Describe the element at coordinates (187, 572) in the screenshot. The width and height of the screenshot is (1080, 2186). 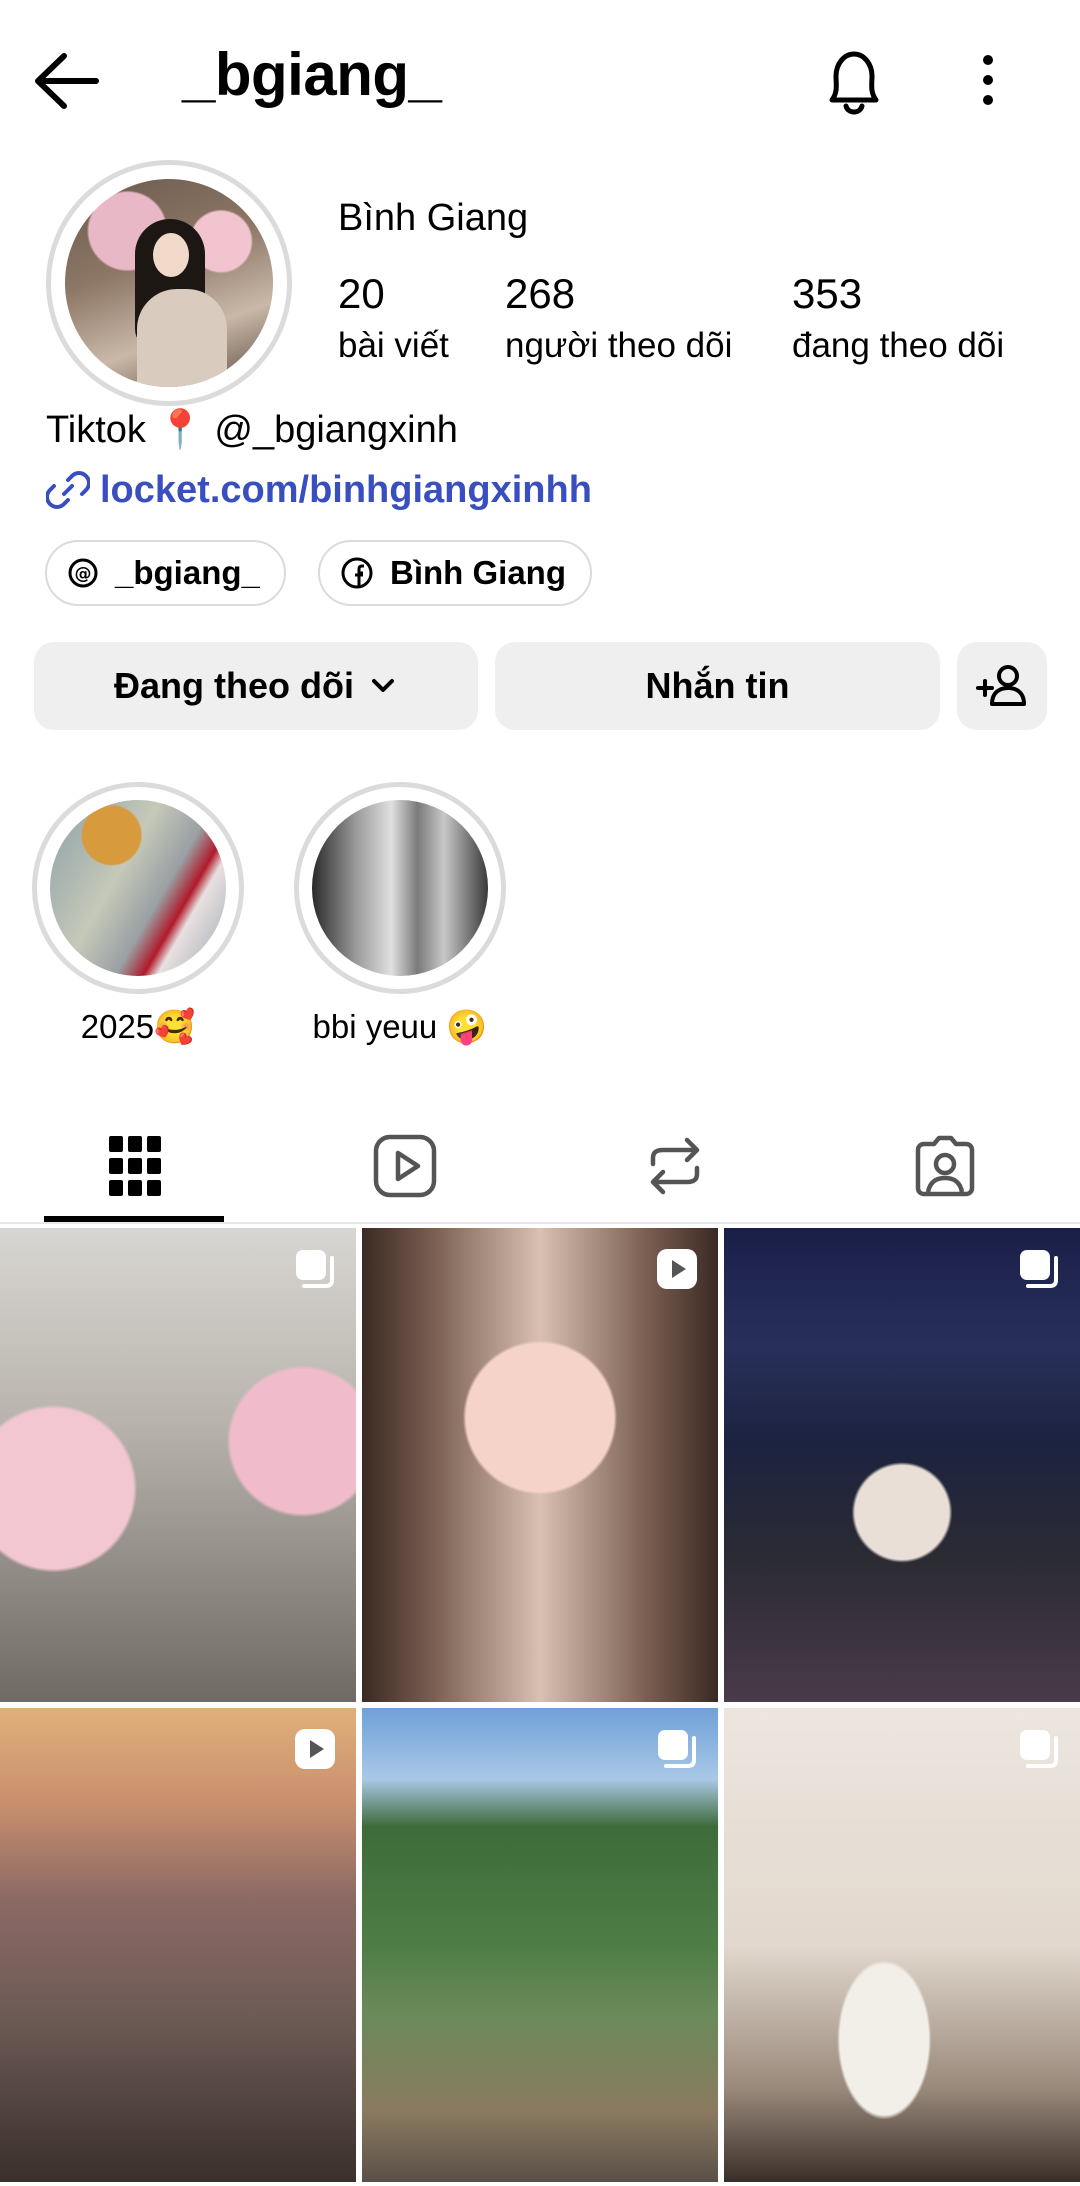
I see `threads-chip-label: _bgiang_` at that location.